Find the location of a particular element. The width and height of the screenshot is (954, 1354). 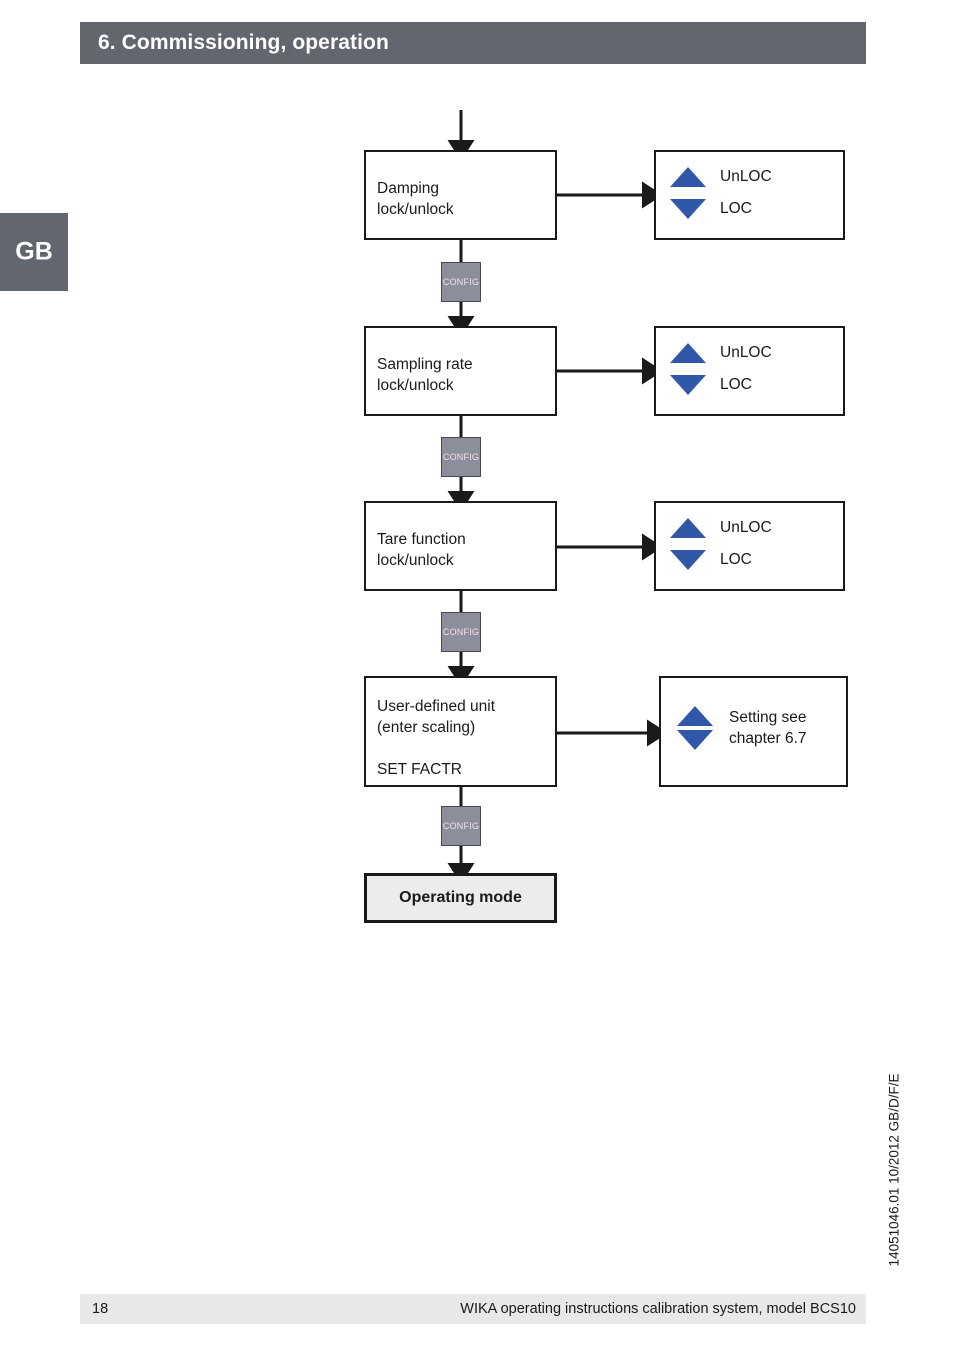

flow-box-sampling-rate: Sampling rate lock/unlock is located at coordinates (460, 371).